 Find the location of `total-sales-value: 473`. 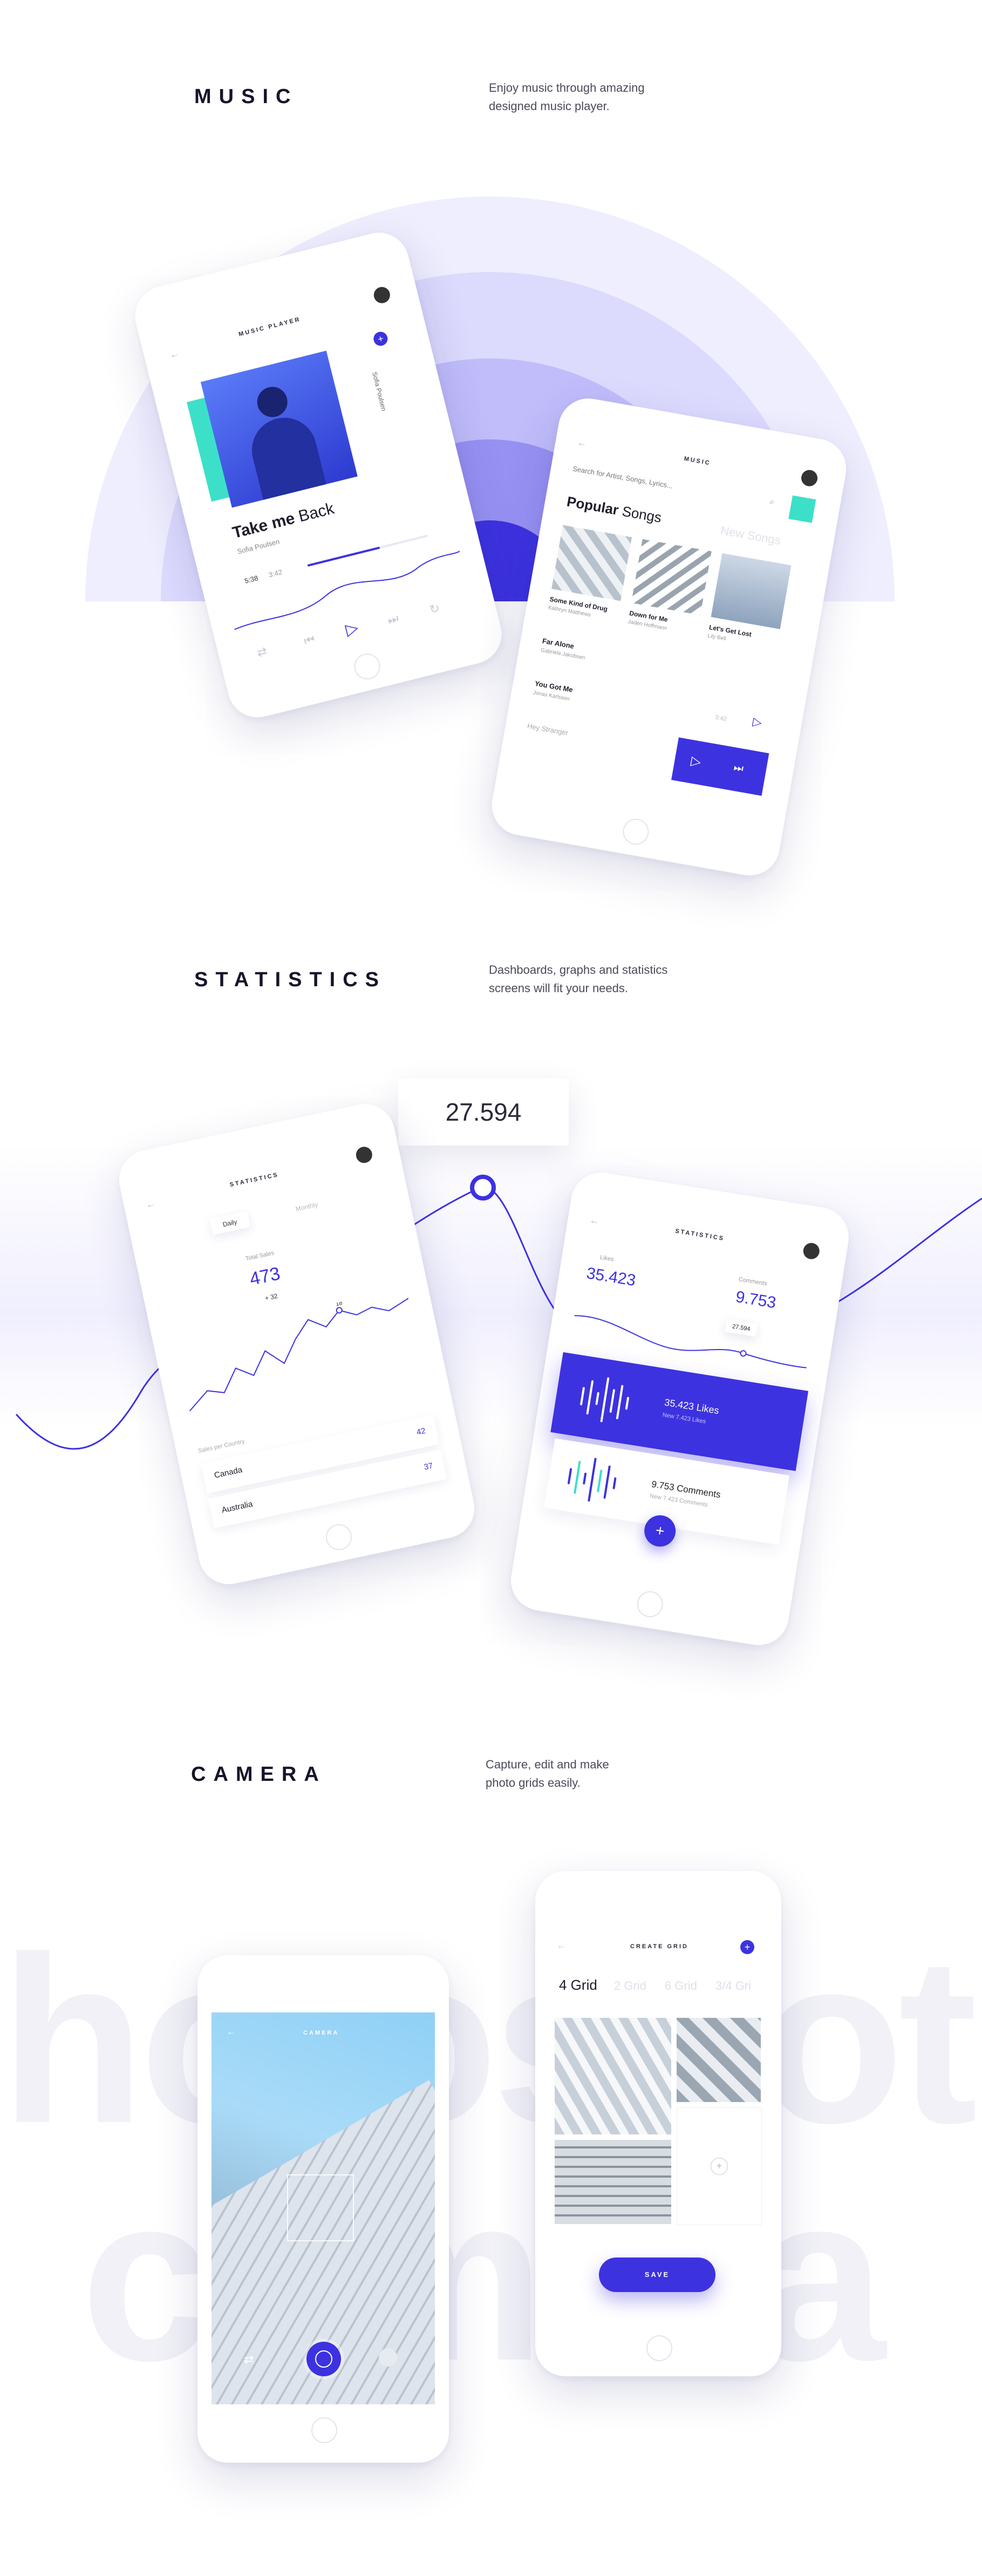

total-sales-value: 473 is located at coordinates (265, 1276).